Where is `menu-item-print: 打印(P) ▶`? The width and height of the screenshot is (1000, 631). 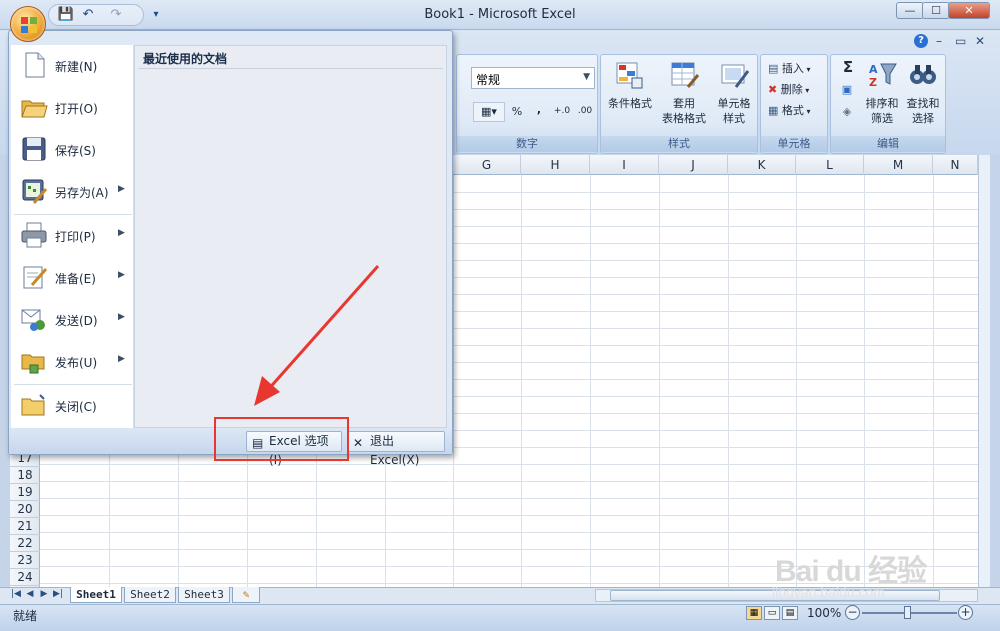
menu-item-print: 打印(P) ▶ is located at coordinates (73, 236).